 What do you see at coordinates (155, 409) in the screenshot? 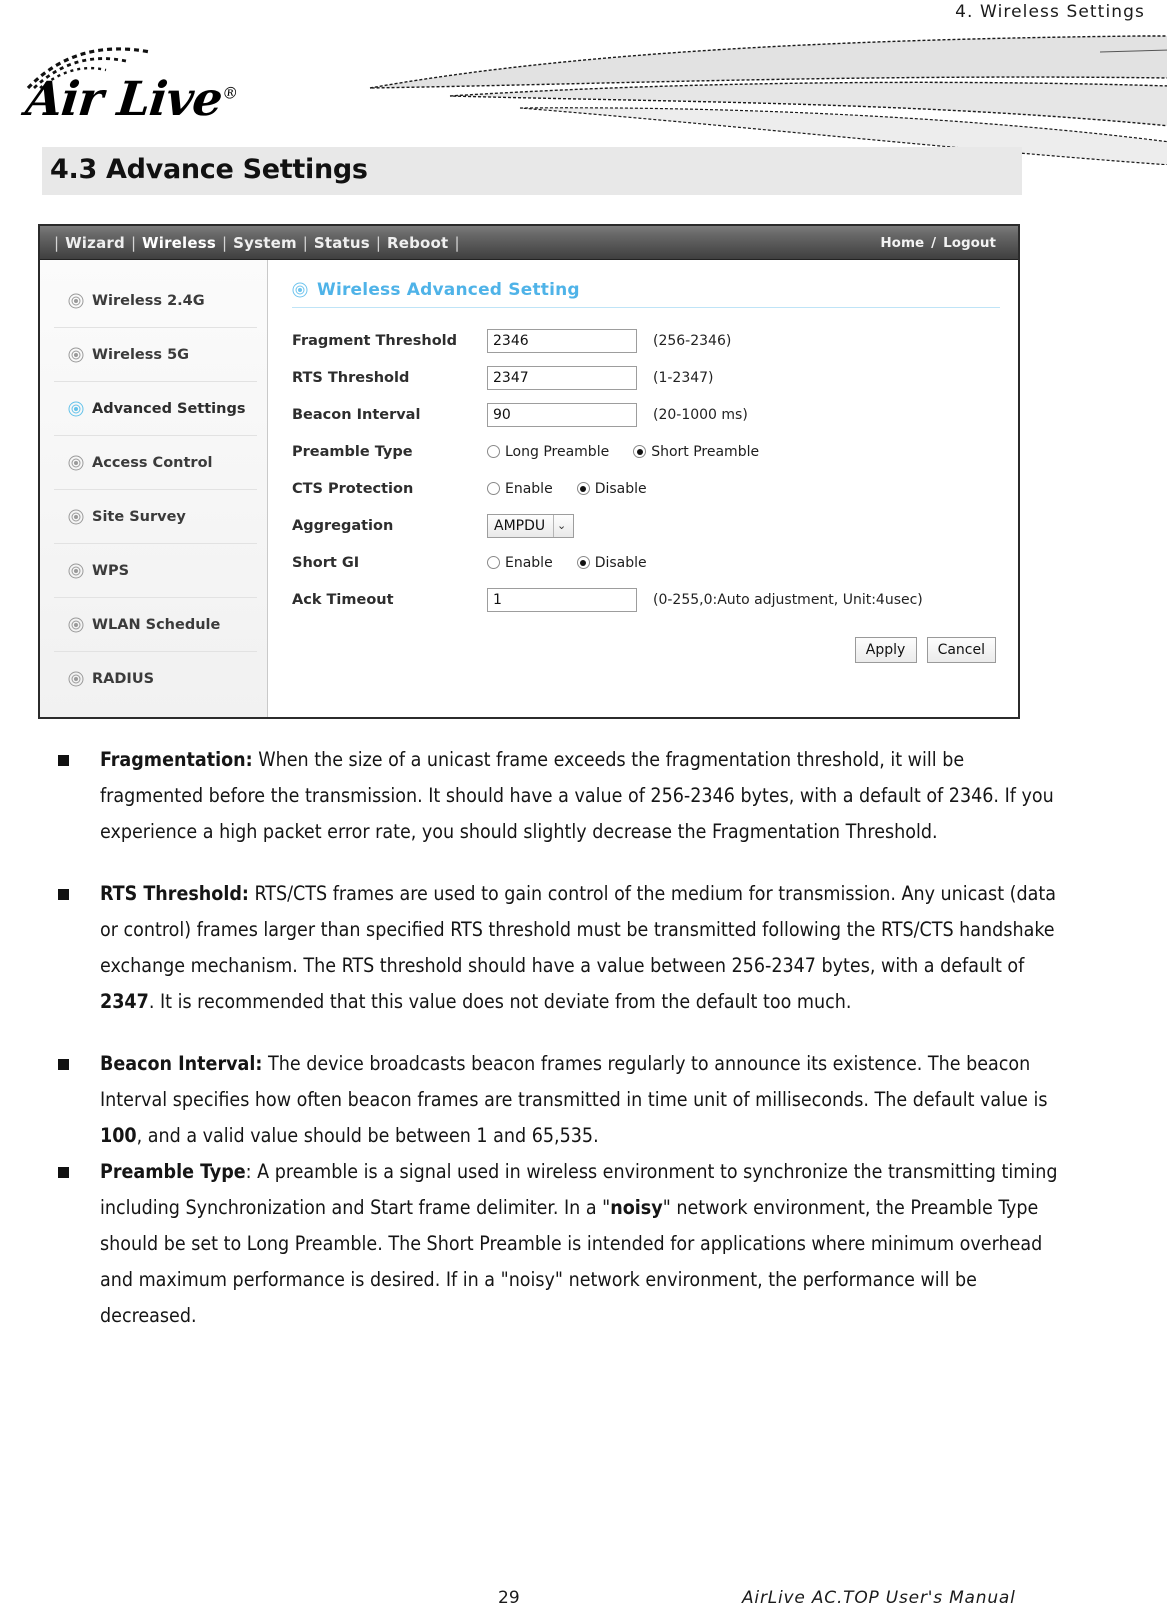
I see `sidebar-item-advanced-settings: Advanced Settings` at bounding box center [155, 409].